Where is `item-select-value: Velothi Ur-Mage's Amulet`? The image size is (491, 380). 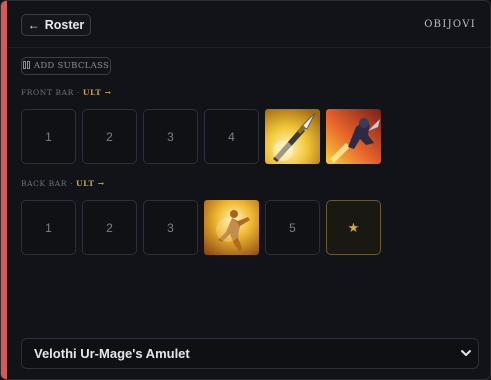 item-select-value: Velothi Ur-Mage's Amulet is located at coordinates (112, 353).